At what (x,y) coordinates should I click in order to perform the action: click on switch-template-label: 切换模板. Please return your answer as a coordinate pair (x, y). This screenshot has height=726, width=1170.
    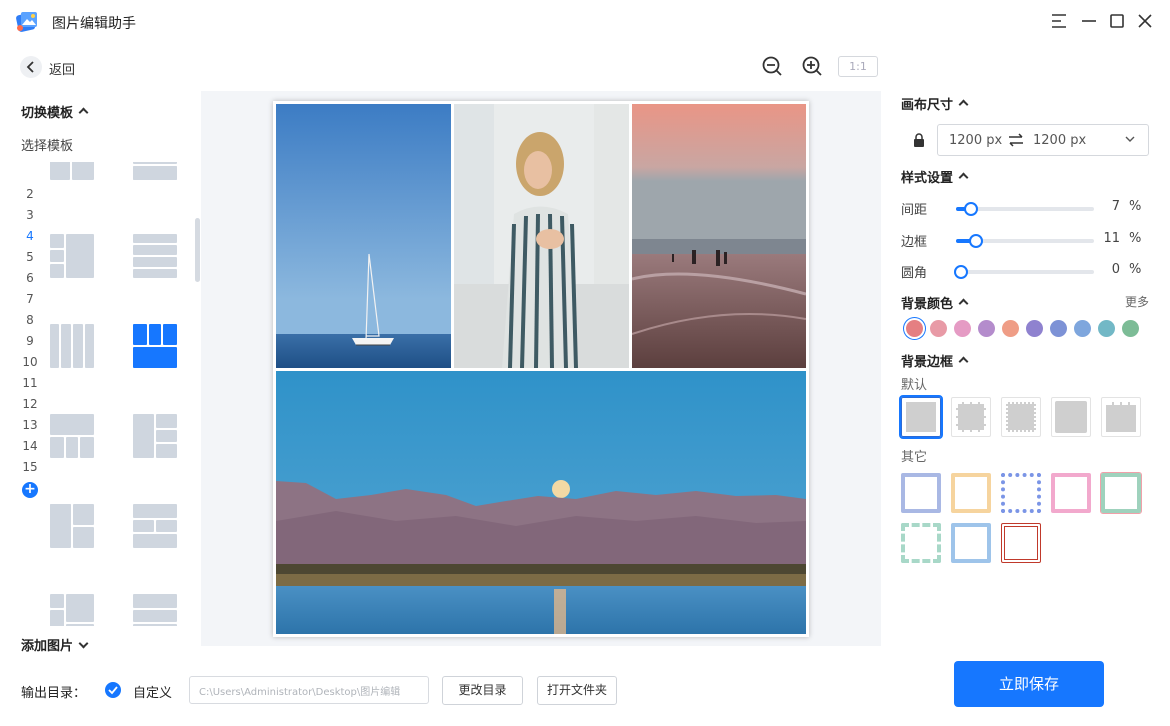
    Looking at the image, I should click on (47, 113).